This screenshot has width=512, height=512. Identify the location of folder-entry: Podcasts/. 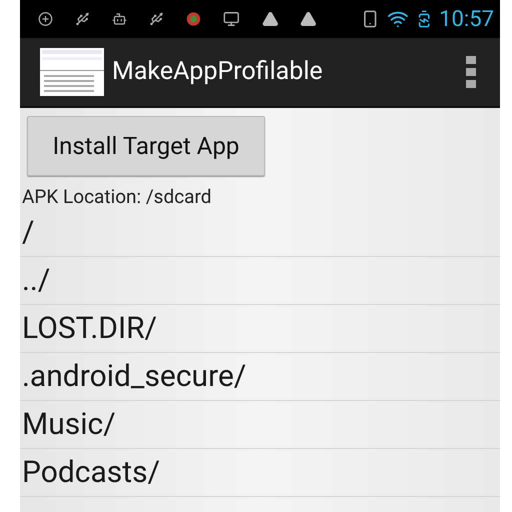
(91, 472).